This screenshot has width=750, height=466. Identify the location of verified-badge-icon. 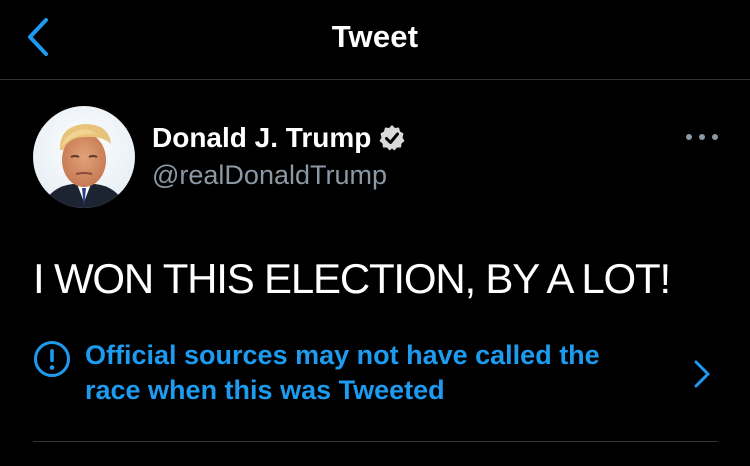
(392, 138).